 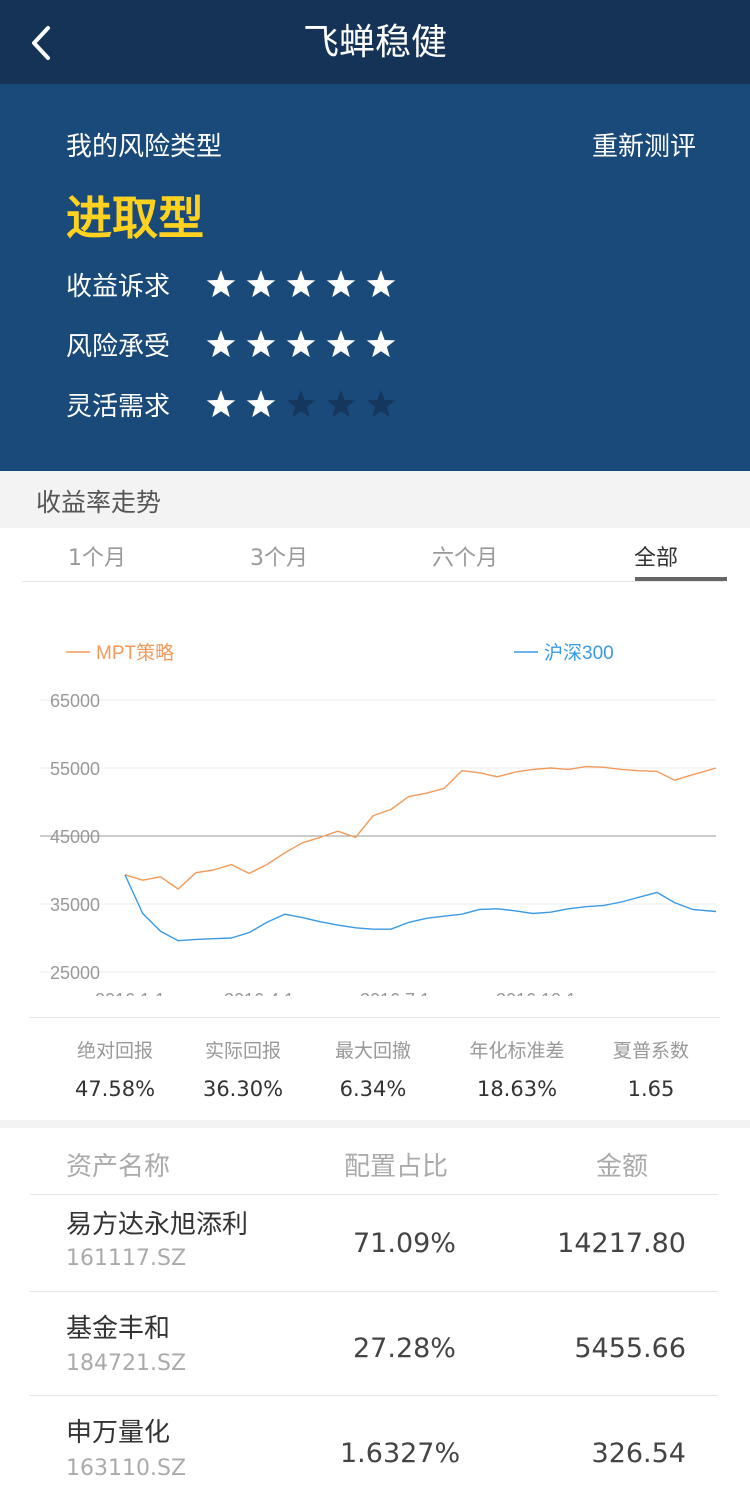 What do you see at coordinates (536, 993) in the screenshot?
I see `x-tick-label: 2016.10.1` at bounding box center [536, 993].